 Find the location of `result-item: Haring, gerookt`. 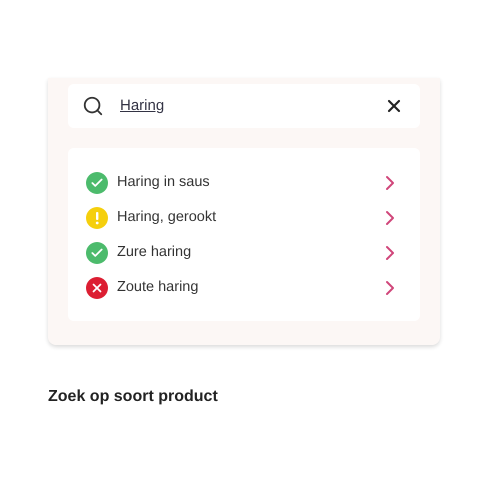

result-item: Haring, gerookt is located at coordinates (244, 218).